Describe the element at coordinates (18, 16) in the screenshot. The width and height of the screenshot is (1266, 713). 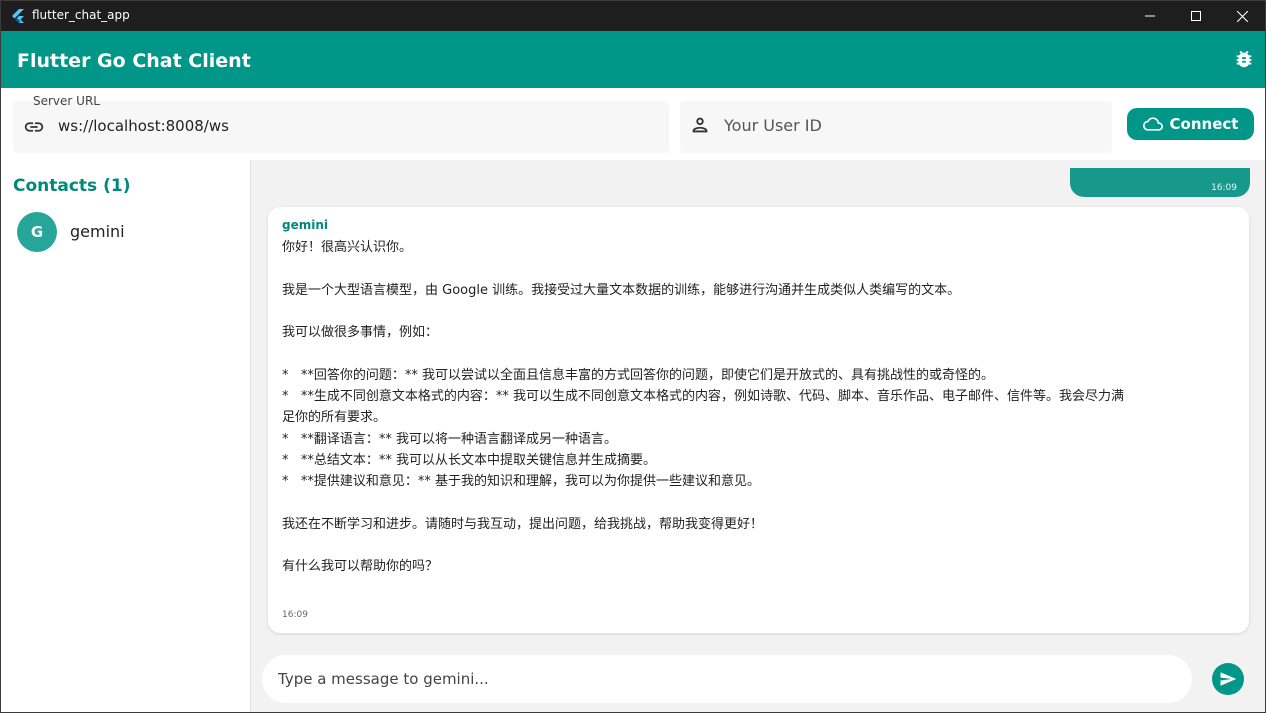
I see `flutter-logo-icon` at that location.